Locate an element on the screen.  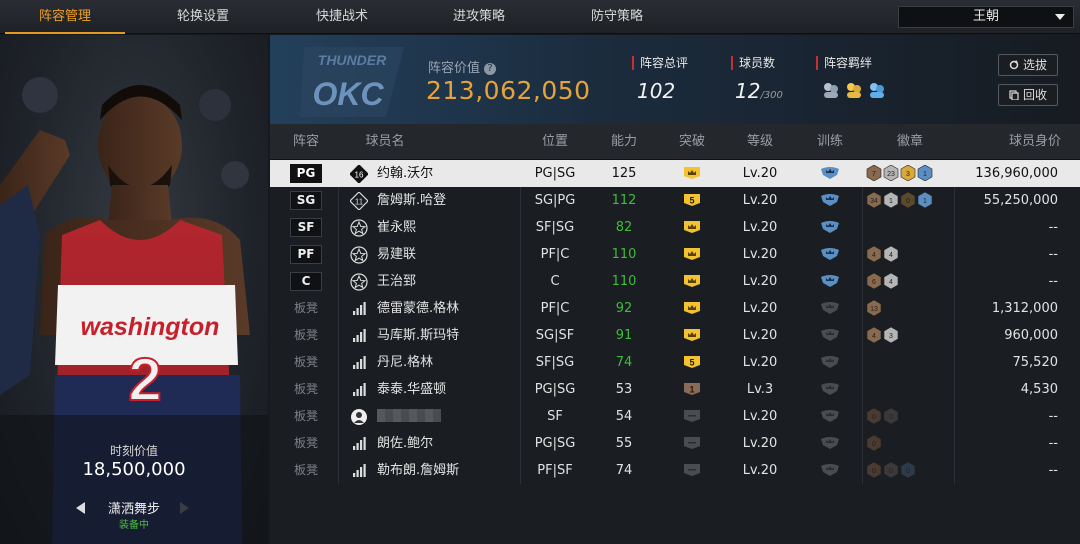
table-row: 板凳 泰泰.华盛顿 PG|SG 53 1 Lv.3 4,530 is located at coordinates (675, 389).